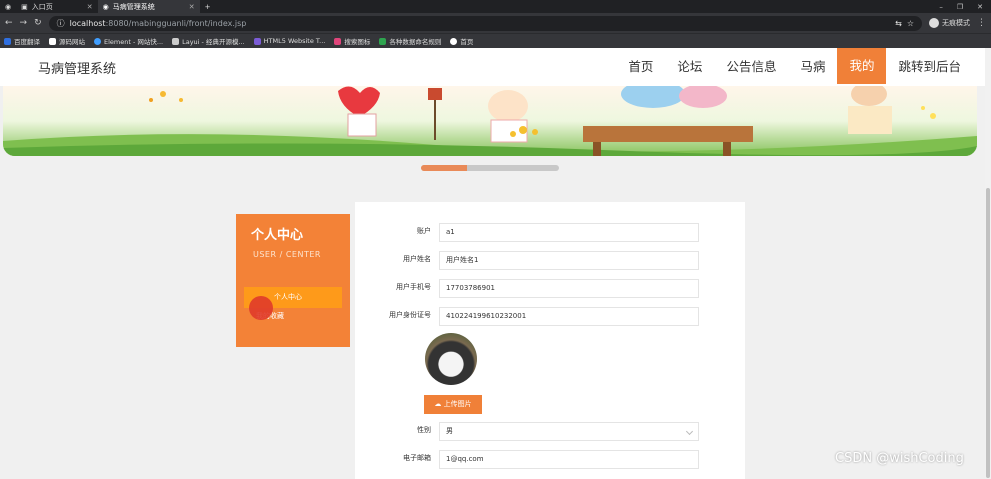  I want to click on url-host: localhost, so click(87, 23).